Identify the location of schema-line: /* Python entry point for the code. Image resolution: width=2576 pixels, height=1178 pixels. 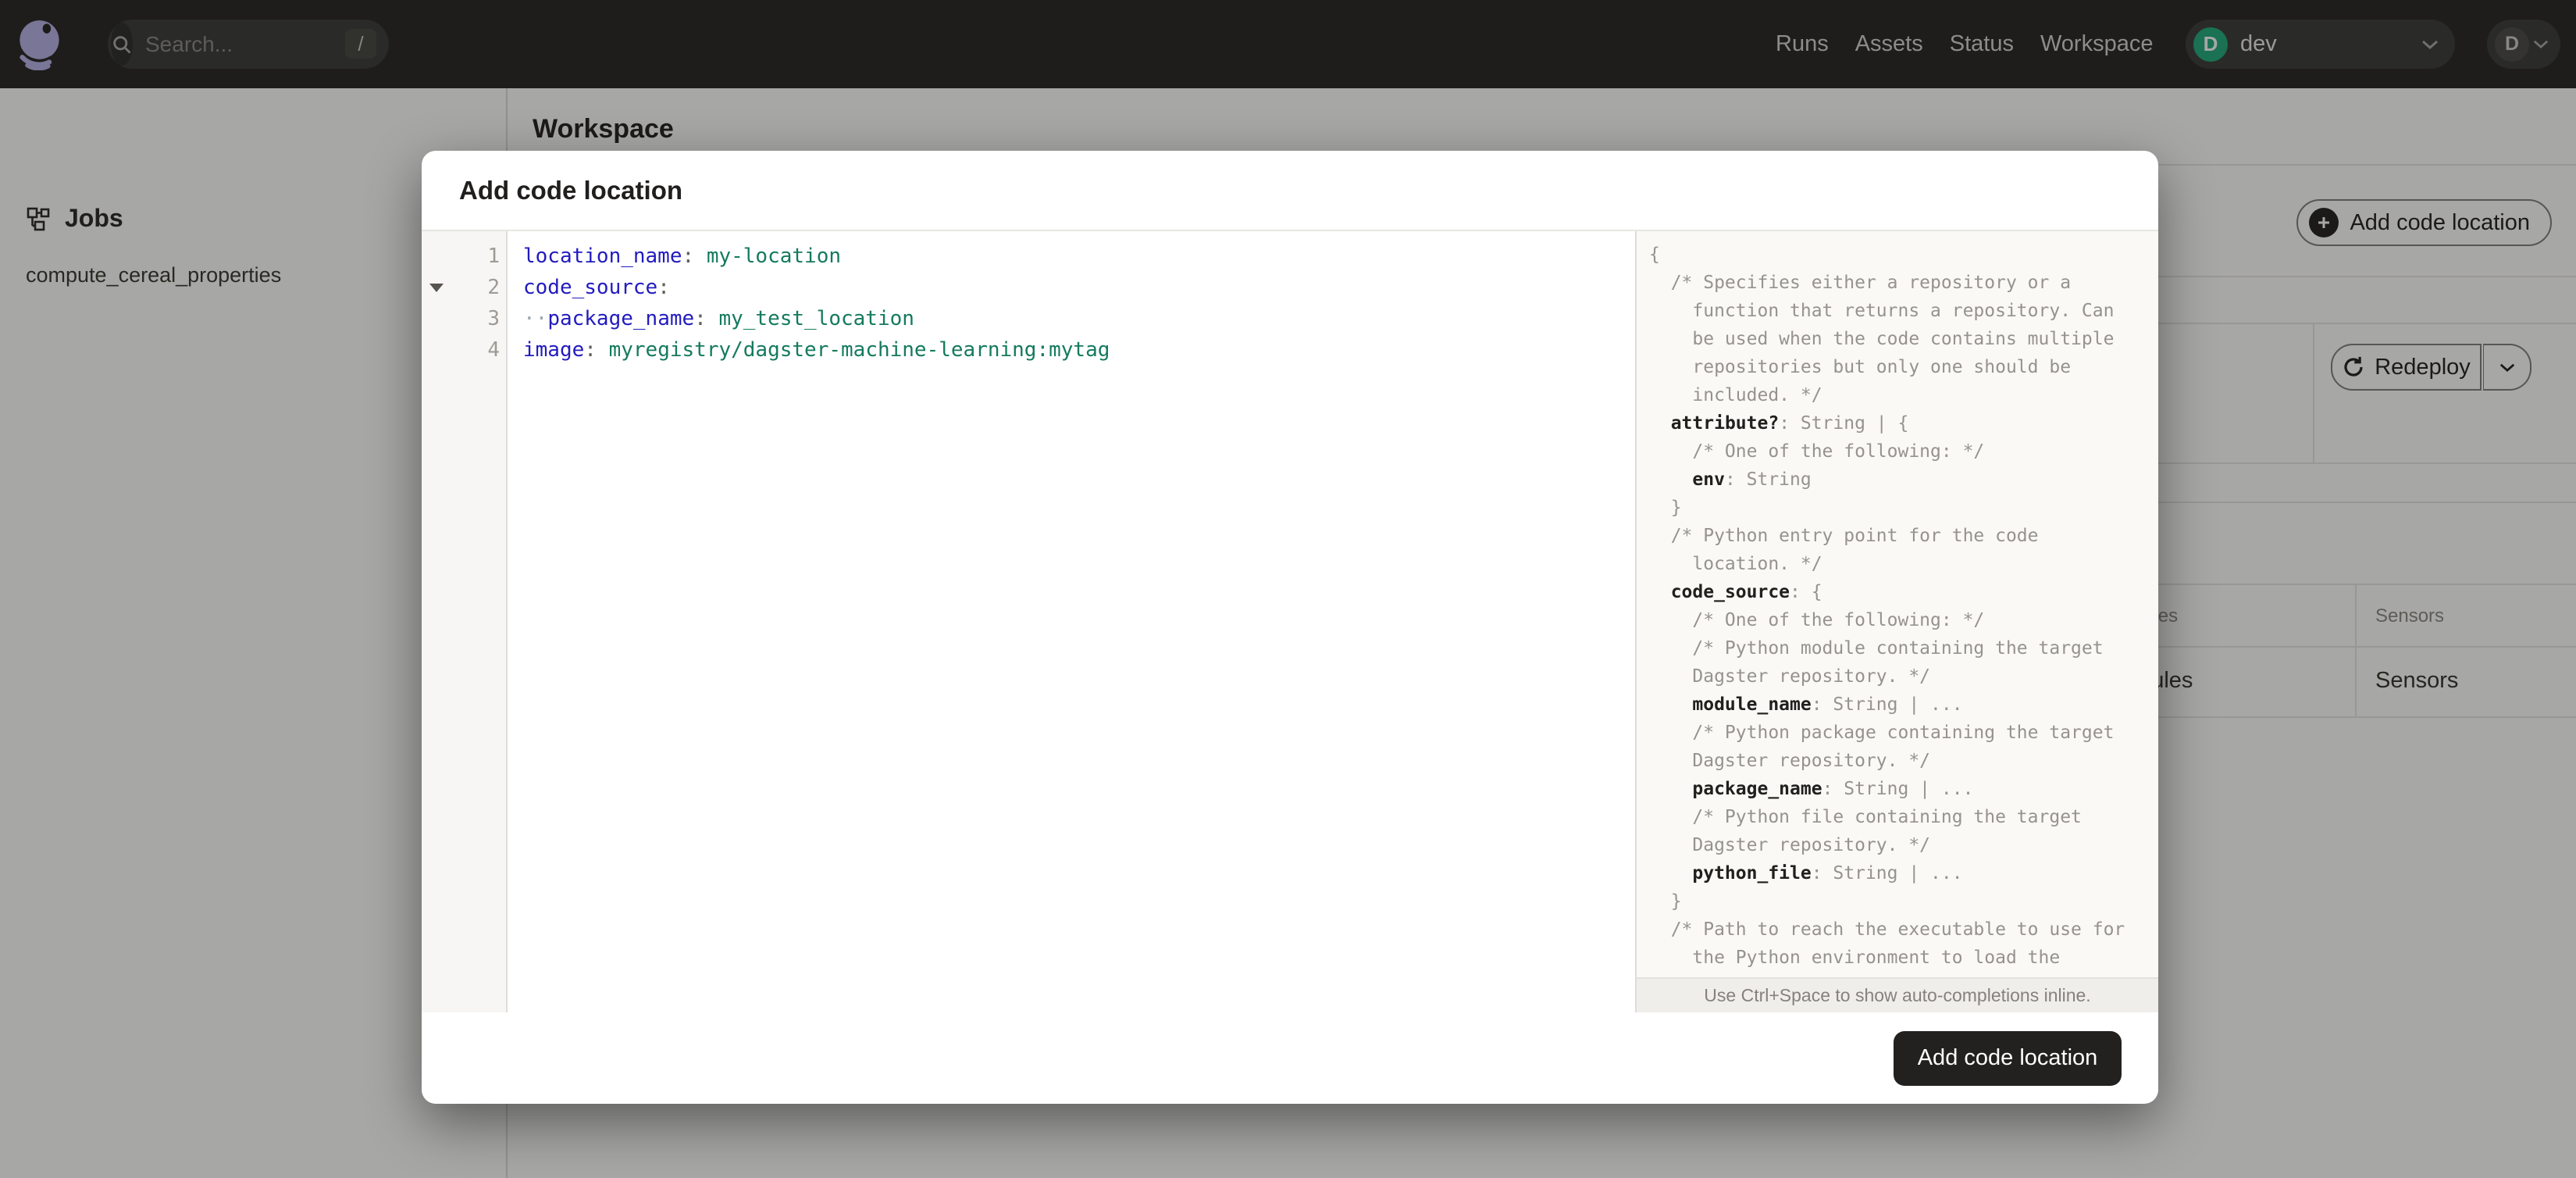
(1844, 536).